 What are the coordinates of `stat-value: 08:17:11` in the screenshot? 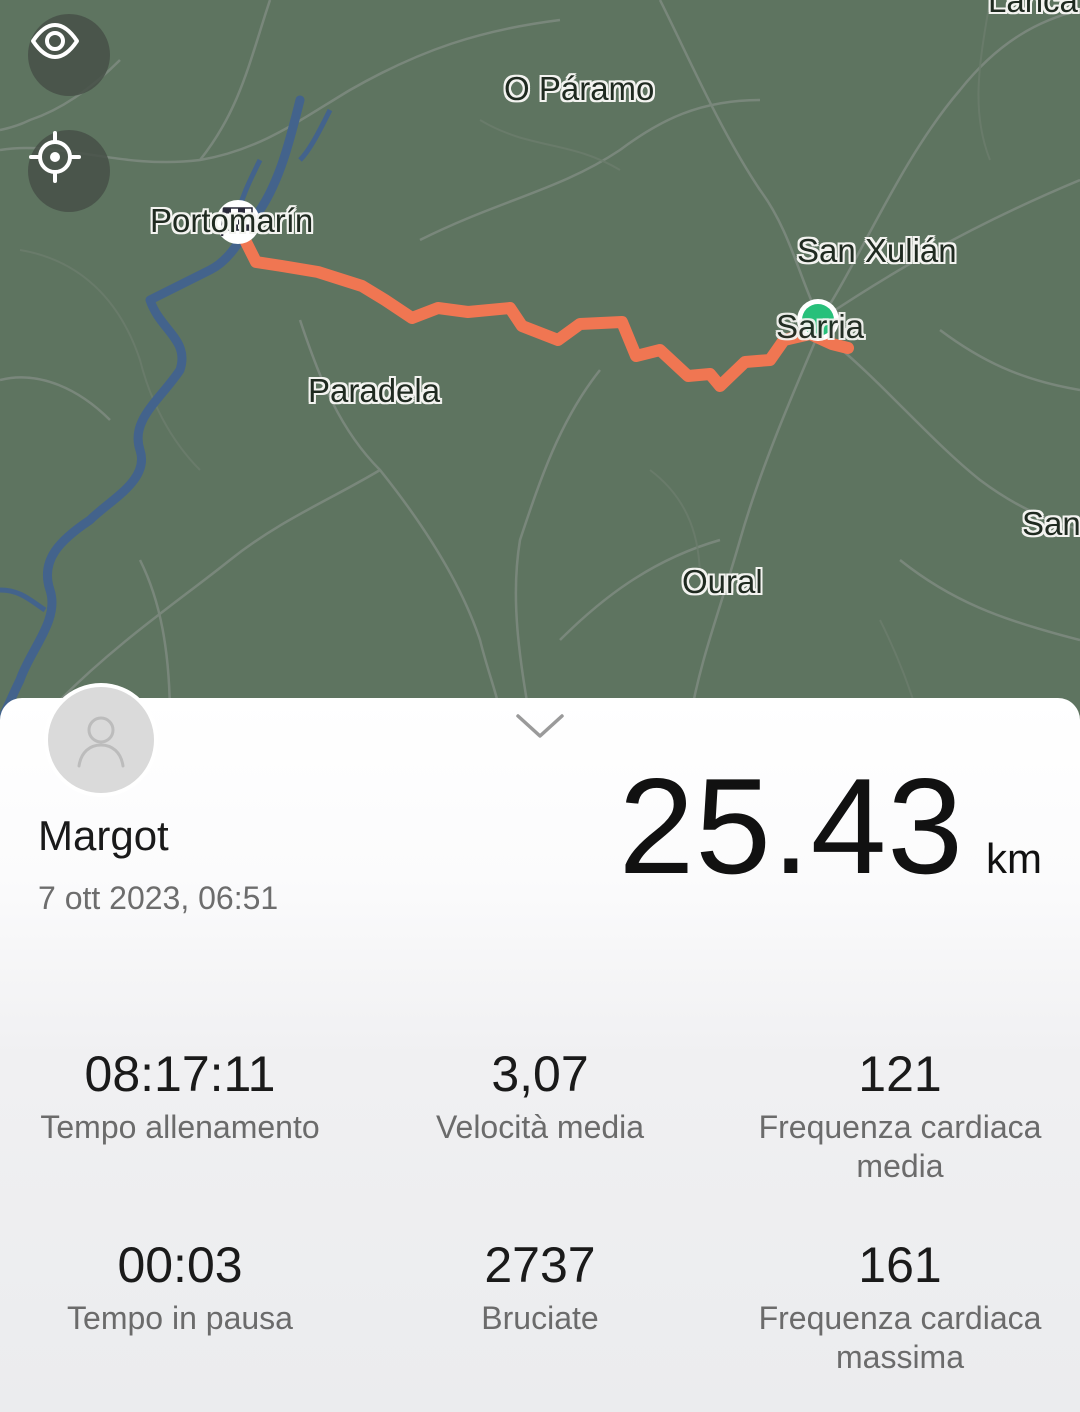 It's located at (180, 1074).